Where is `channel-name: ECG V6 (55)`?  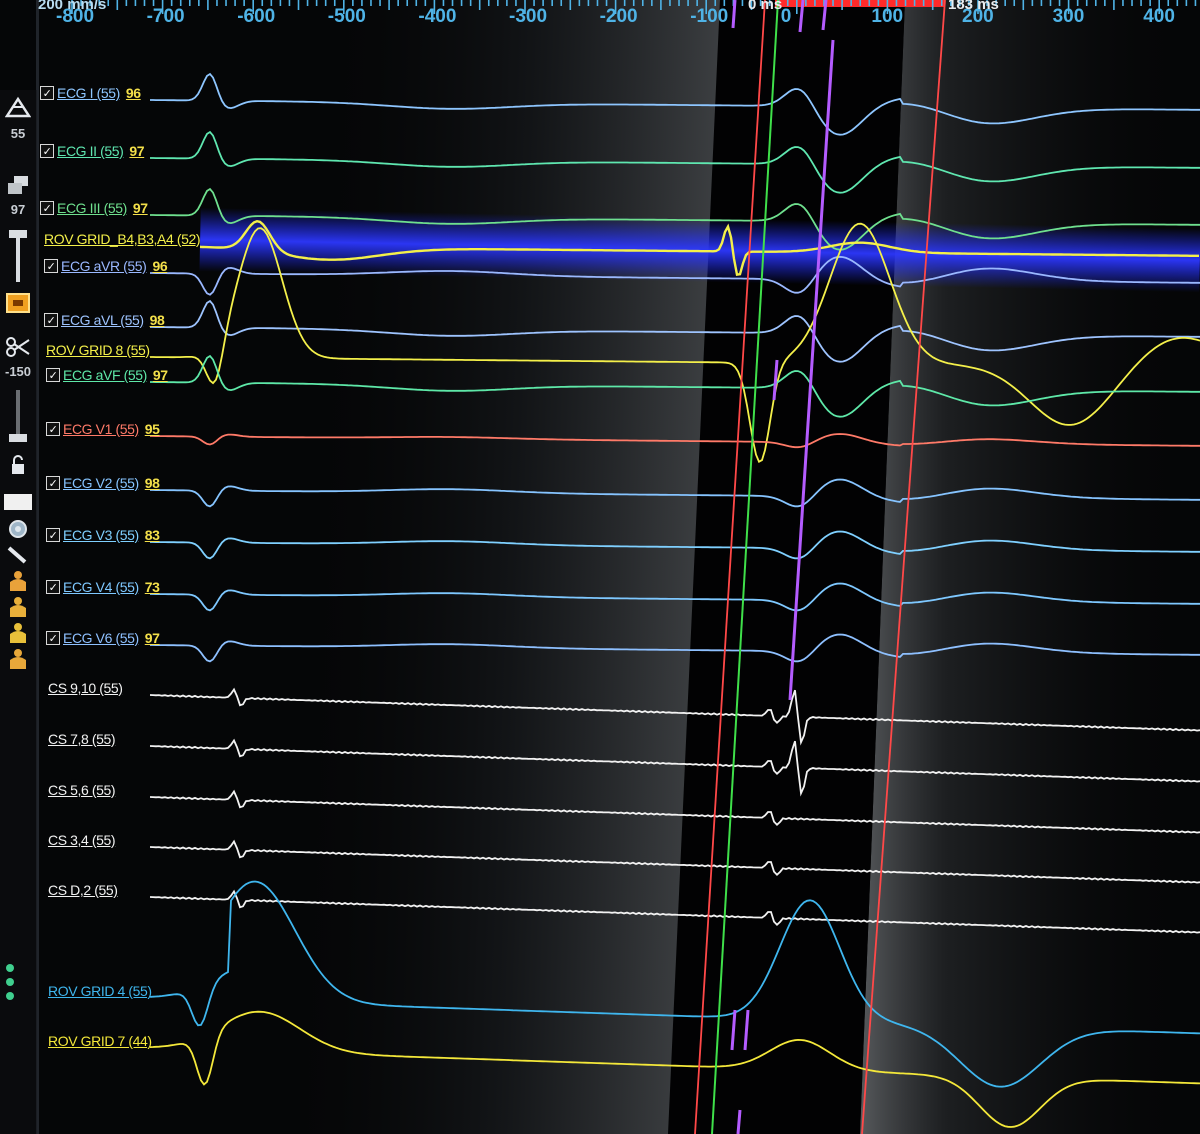
channel-name: ECG V6 (55) is located at coordinates (101, 638).